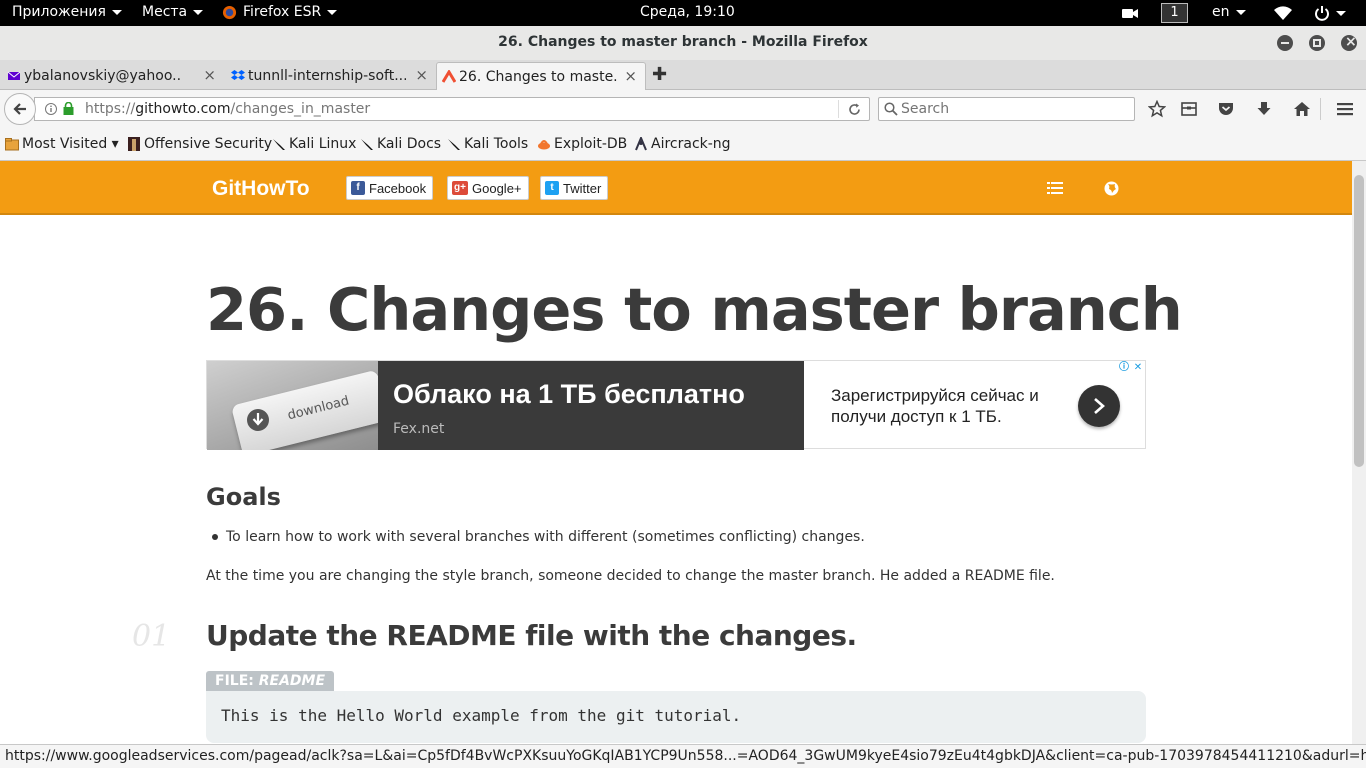  I want to click on ad-headline: Облако на 1 ТБ бесплатно, so click(569, 394).